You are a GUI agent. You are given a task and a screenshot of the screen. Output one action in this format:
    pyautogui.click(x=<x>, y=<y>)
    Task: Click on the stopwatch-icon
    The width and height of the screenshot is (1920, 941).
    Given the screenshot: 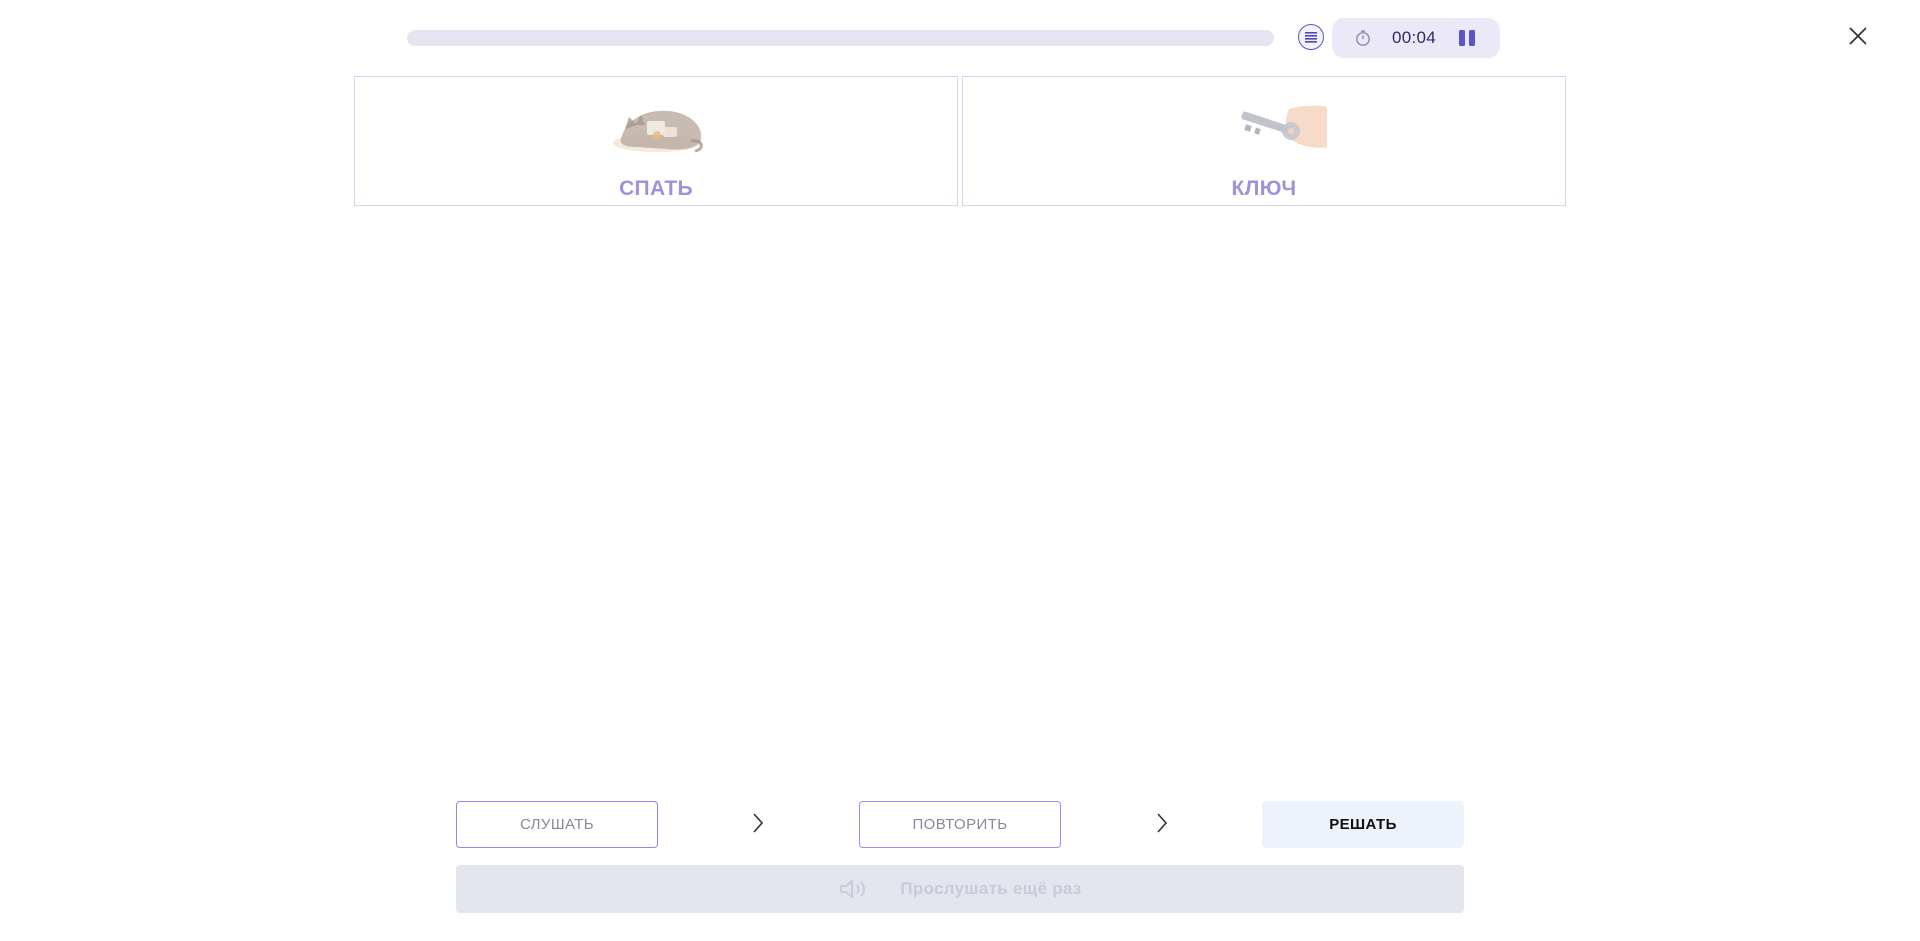 What is the action you would take?
    pyautogui.click(x=1363, y=38)
    